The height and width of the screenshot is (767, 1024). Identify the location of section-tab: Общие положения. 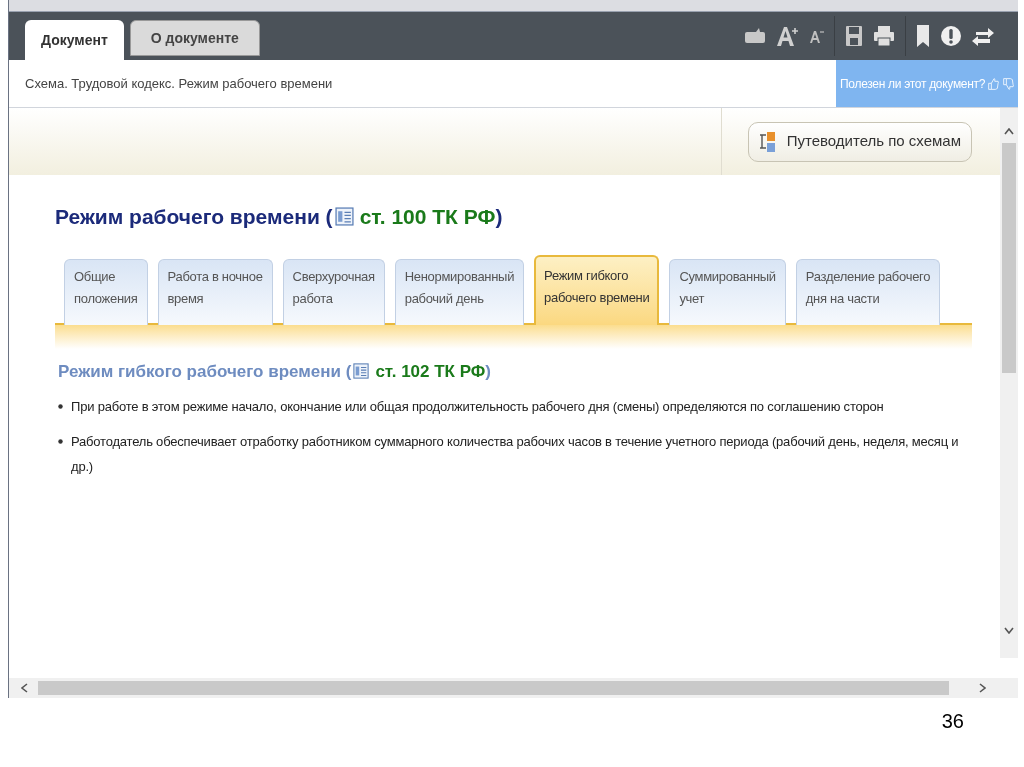
(106, 291).